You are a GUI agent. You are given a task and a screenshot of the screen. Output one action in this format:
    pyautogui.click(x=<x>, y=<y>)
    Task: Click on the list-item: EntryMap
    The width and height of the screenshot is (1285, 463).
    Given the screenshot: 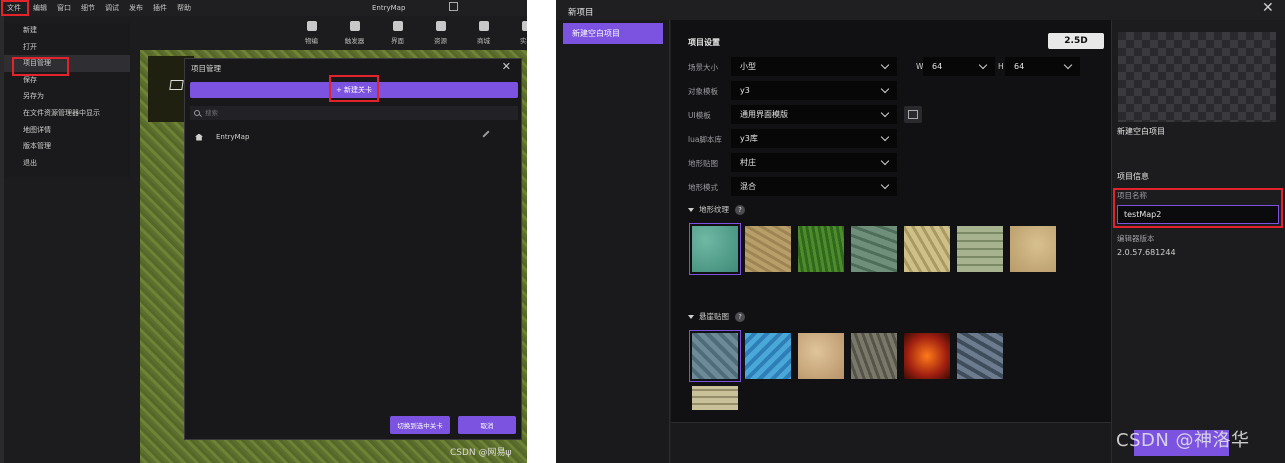 What is the action you would take?
    pyautogui.click(x=354, y=137)
    